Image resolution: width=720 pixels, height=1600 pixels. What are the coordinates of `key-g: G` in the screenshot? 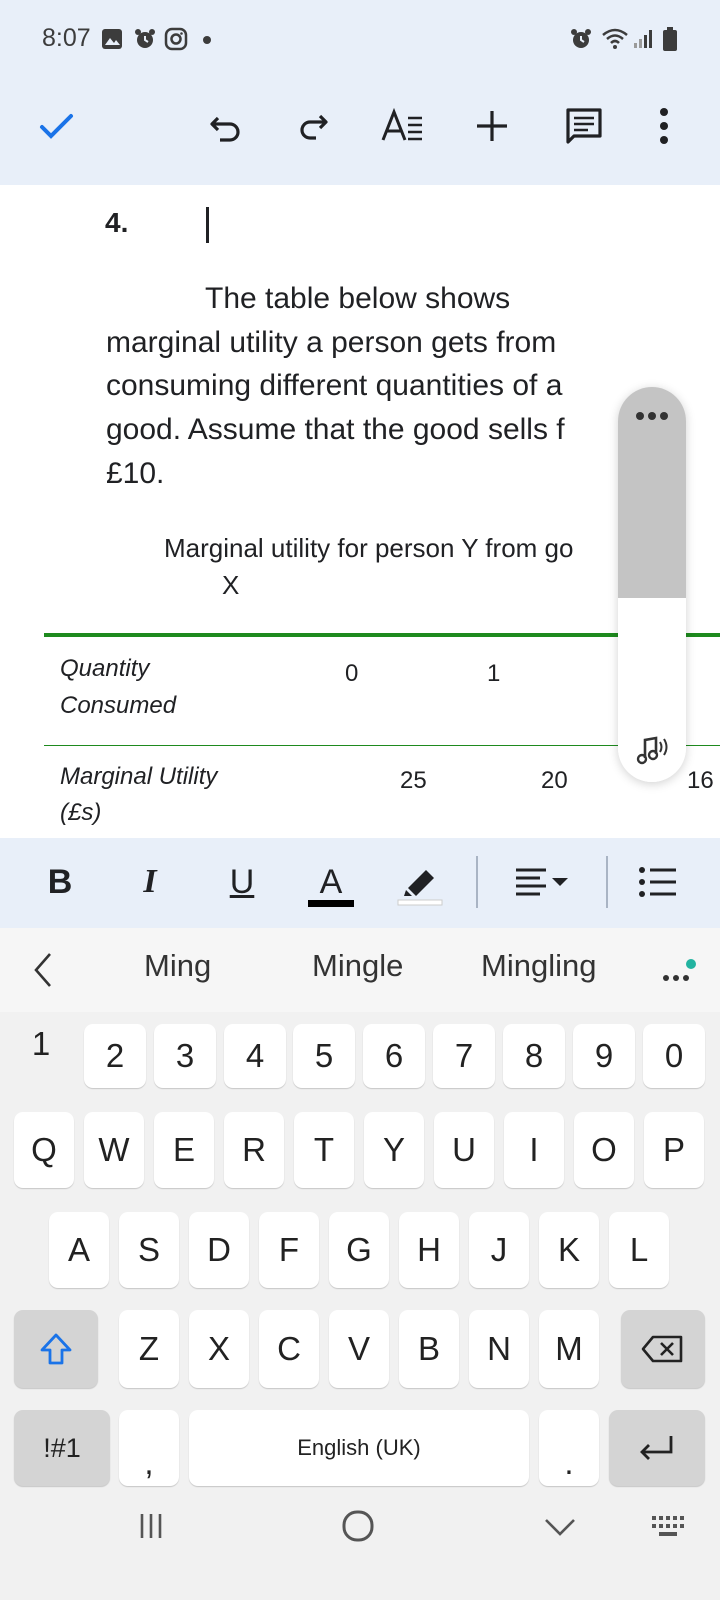 It's located at (359, 1250).